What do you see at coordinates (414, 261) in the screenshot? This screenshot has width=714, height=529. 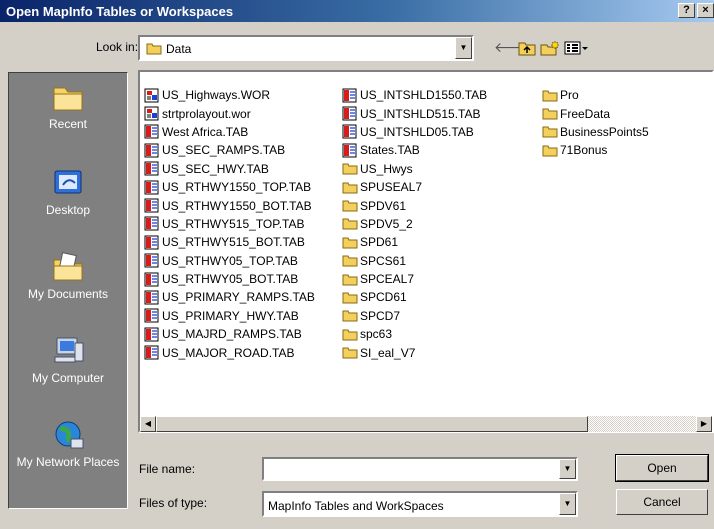 I see `folder-item: SPCS61` at bounding box center [414, 261].